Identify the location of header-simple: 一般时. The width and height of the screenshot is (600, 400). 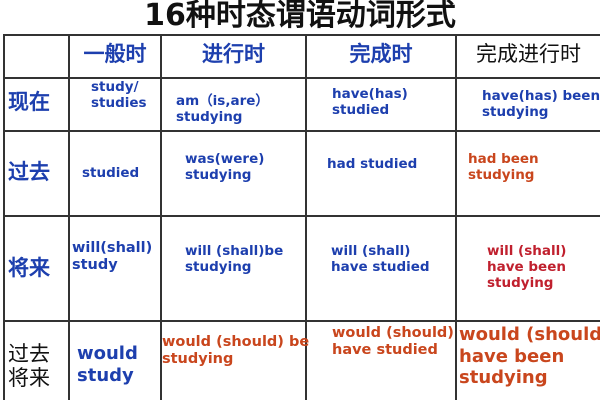
(115, 54).